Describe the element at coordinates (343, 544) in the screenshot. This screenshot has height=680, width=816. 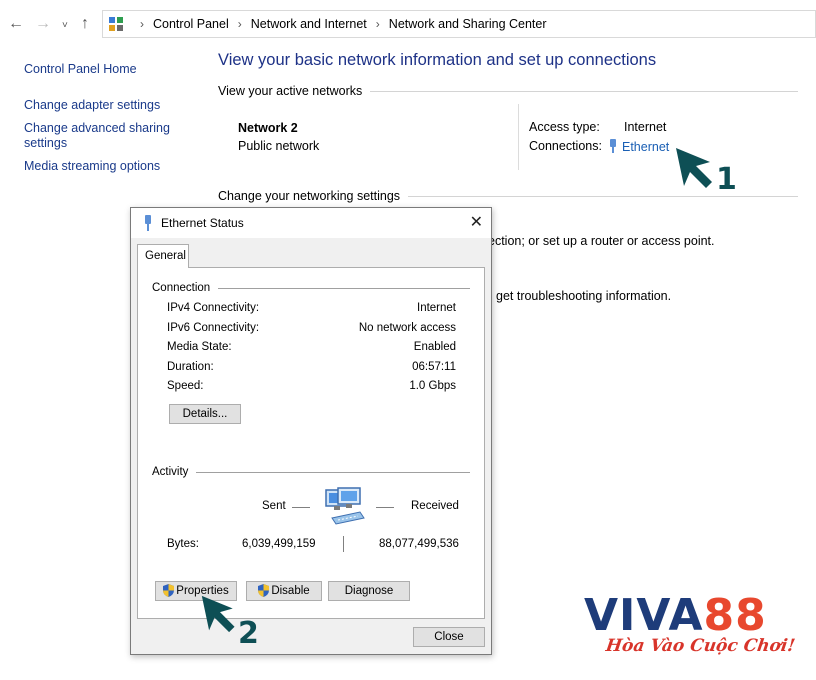
I see `activity-divider` at that location.